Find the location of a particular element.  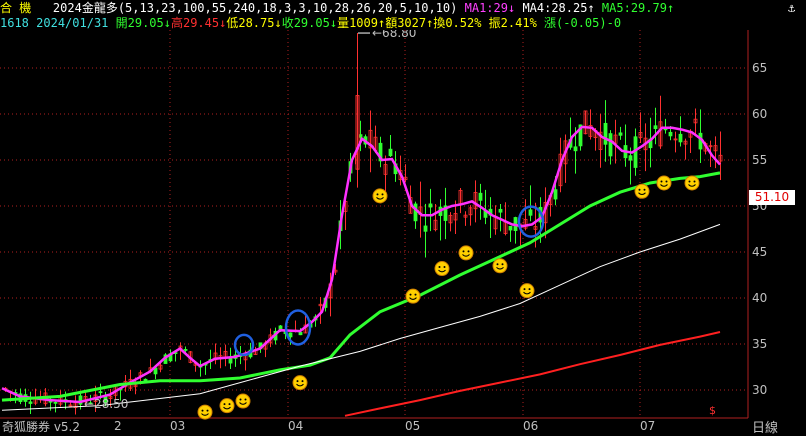

amount-value: 額3027↑ is located at coordinates (409, 23).